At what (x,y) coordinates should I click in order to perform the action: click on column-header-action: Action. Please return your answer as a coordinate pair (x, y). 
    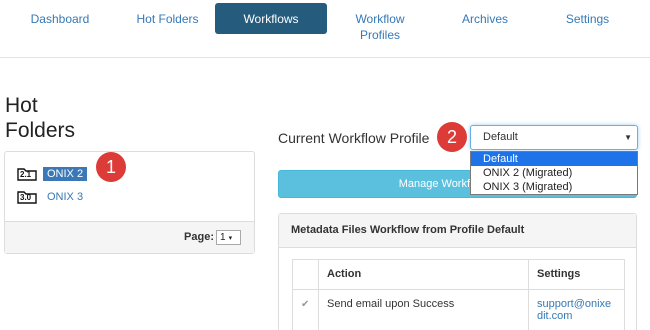
    Looking at the image, I should click on (423, 274).